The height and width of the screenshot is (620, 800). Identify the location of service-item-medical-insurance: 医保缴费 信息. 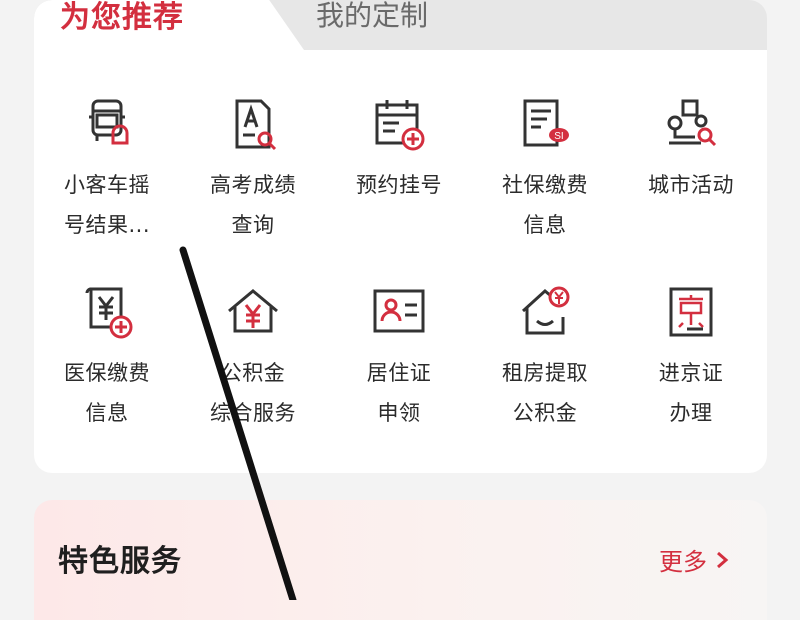
(107, 377).